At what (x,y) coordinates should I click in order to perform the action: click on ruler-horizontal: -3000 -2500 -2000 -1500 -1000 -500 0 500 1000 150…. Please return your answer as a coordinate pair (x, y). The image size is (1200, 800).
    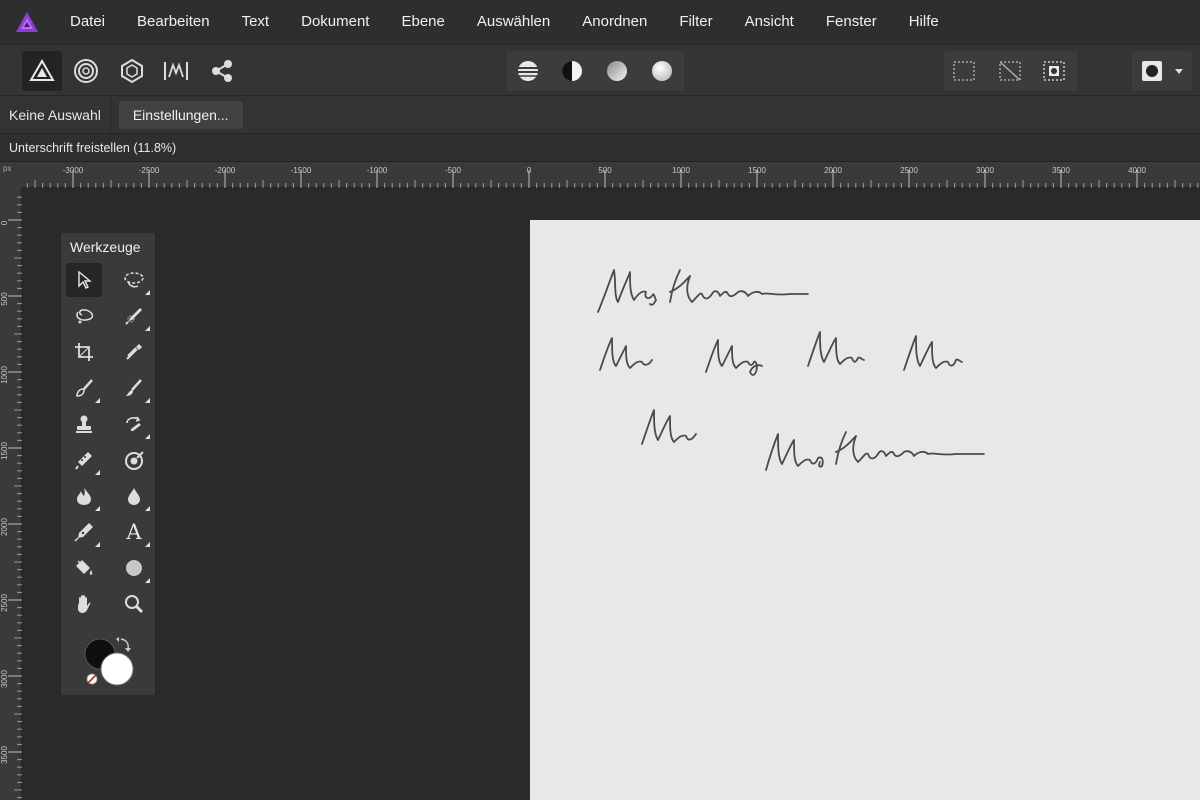
    Looking at the image, I should click on (611, 175).